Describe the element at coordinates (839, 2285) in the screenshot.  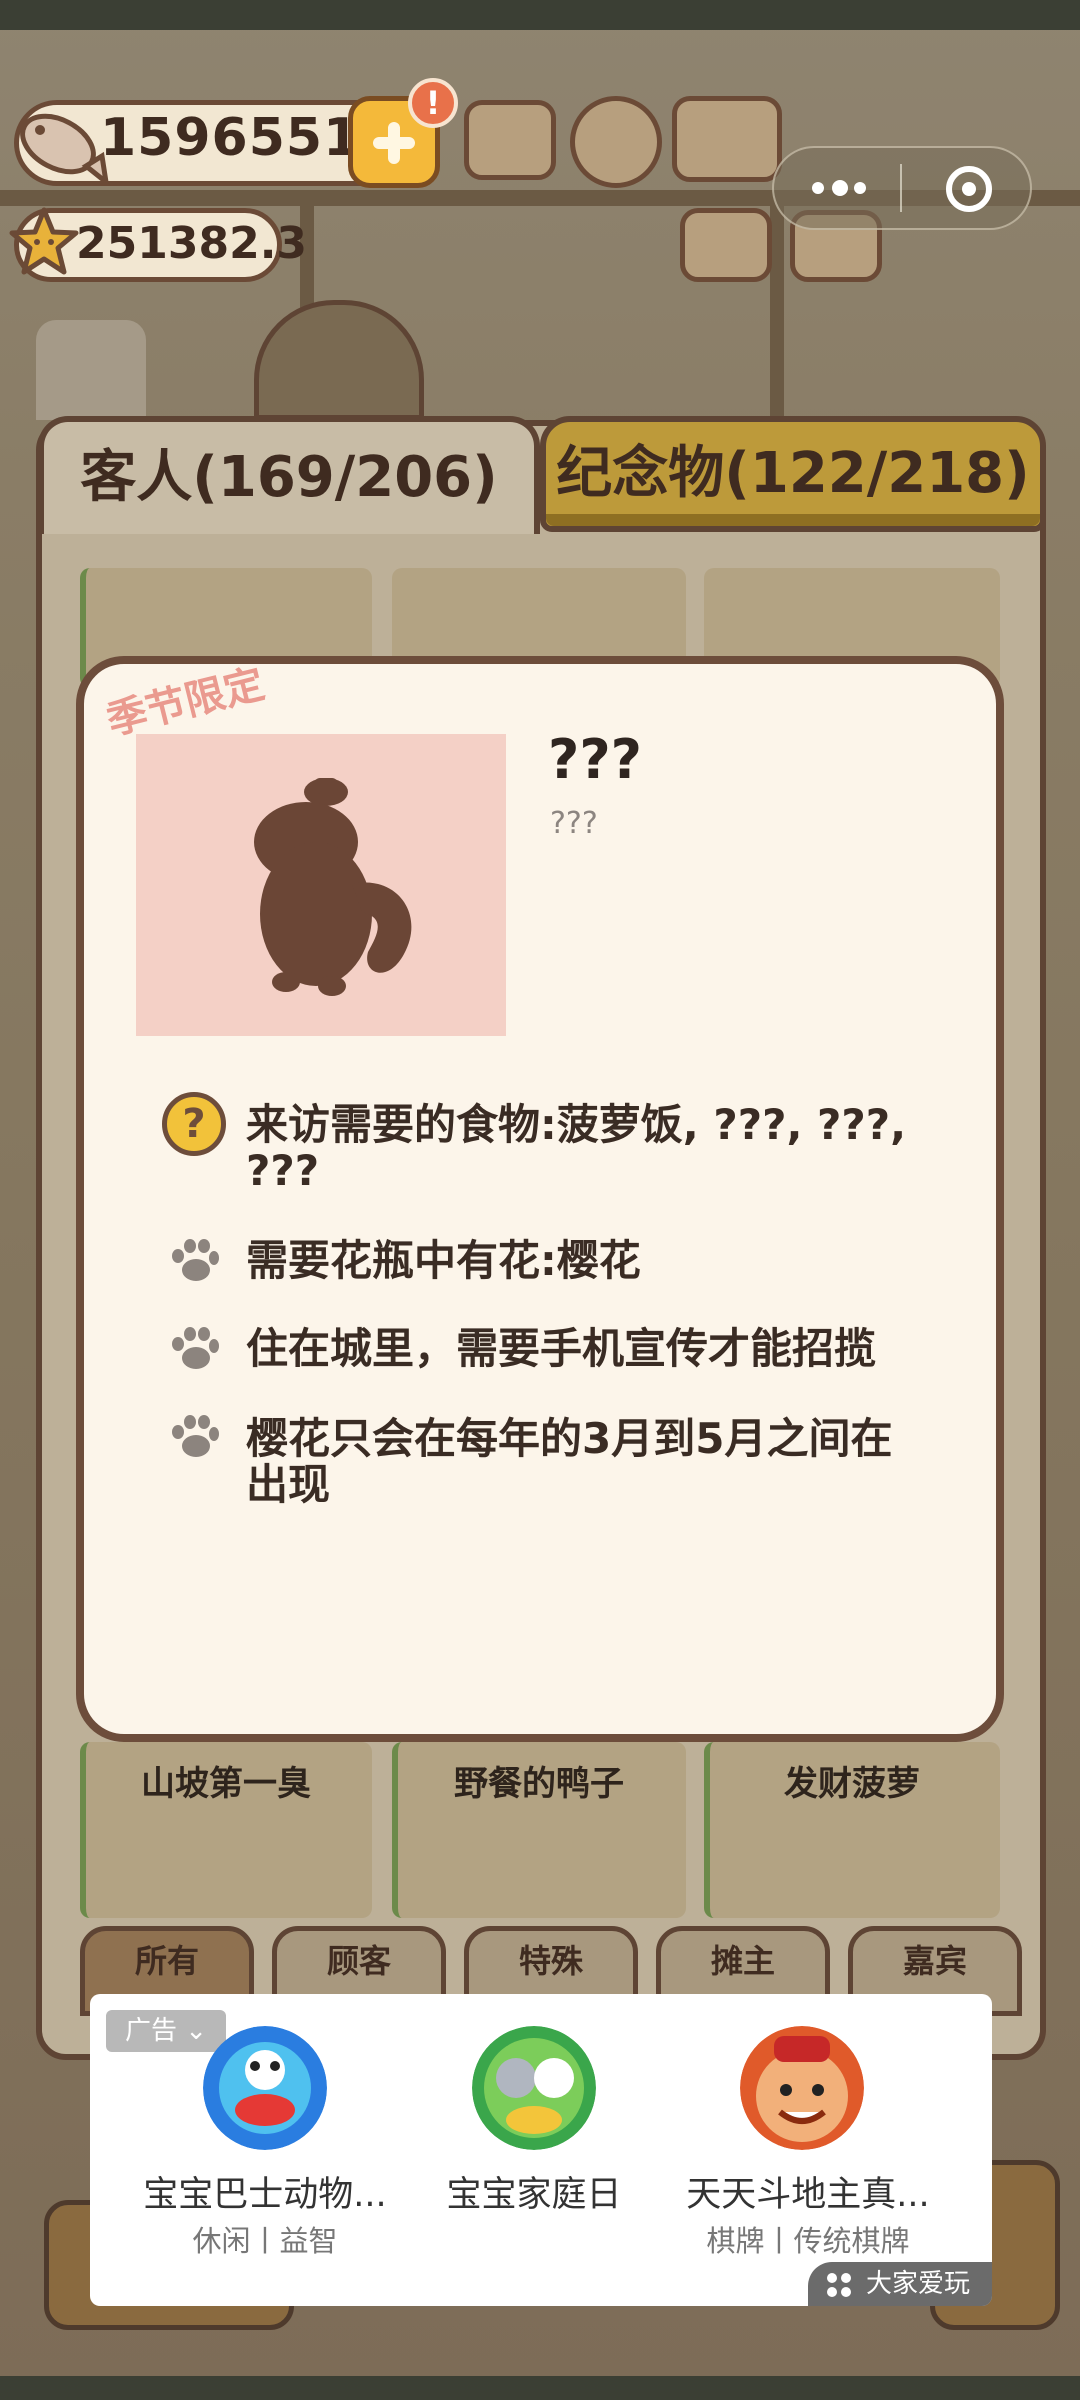
I see `grid-icon` at that location.